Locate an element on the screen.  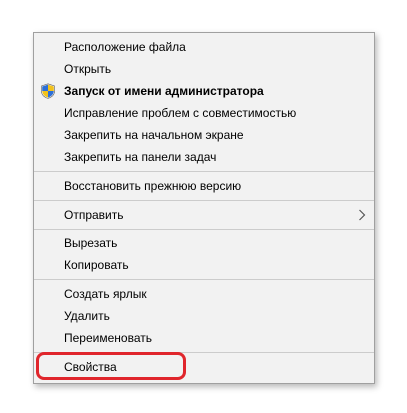
menu-item-properties: Свойства is located at coordinates (204, 367).